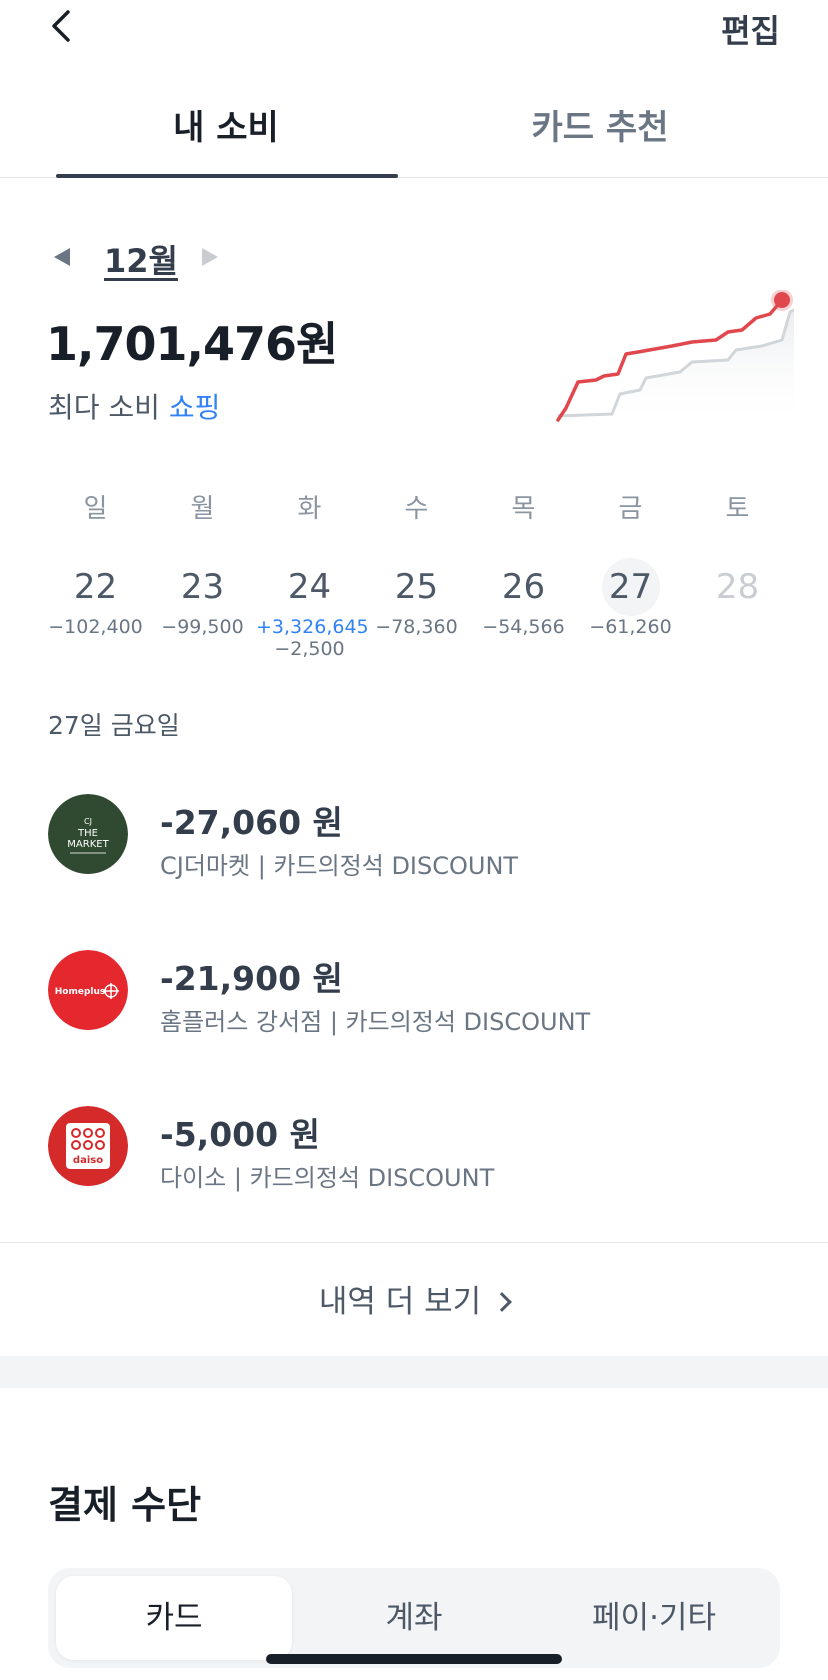 Image resolution: width=828 pixels, height=1680 pixels. I want to click on top-category-prefix: 최다 소비, so click(104, 407).